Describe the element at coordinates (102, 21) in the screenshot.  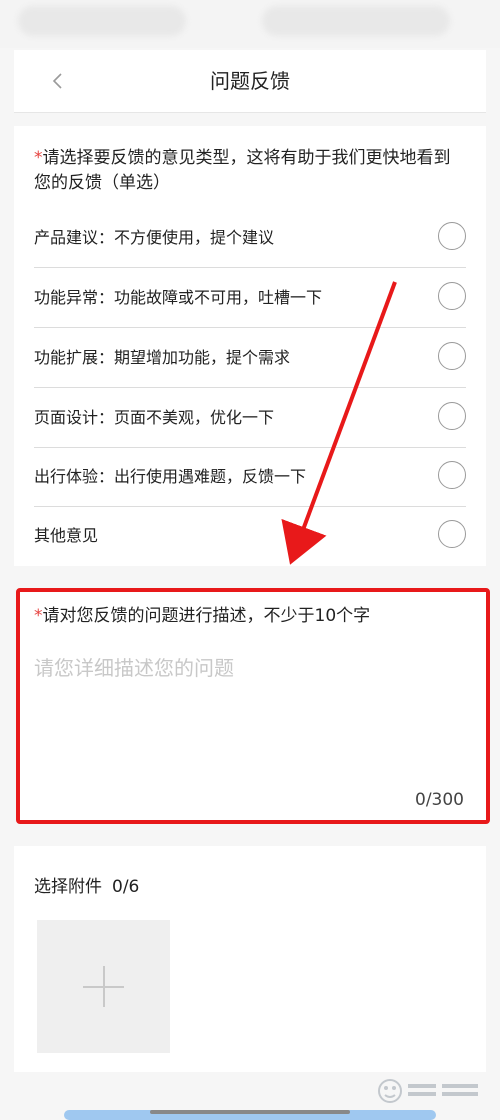
I see `status-blur-left` at that location.